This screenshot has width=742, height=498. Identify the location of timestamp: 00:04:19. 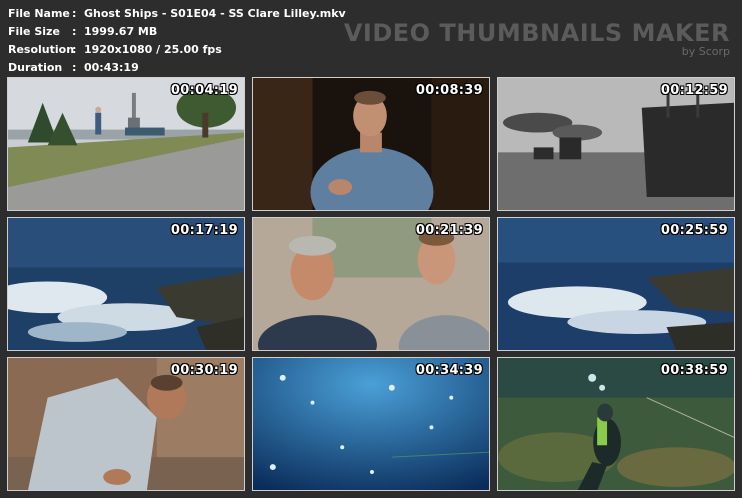
(204, 90).